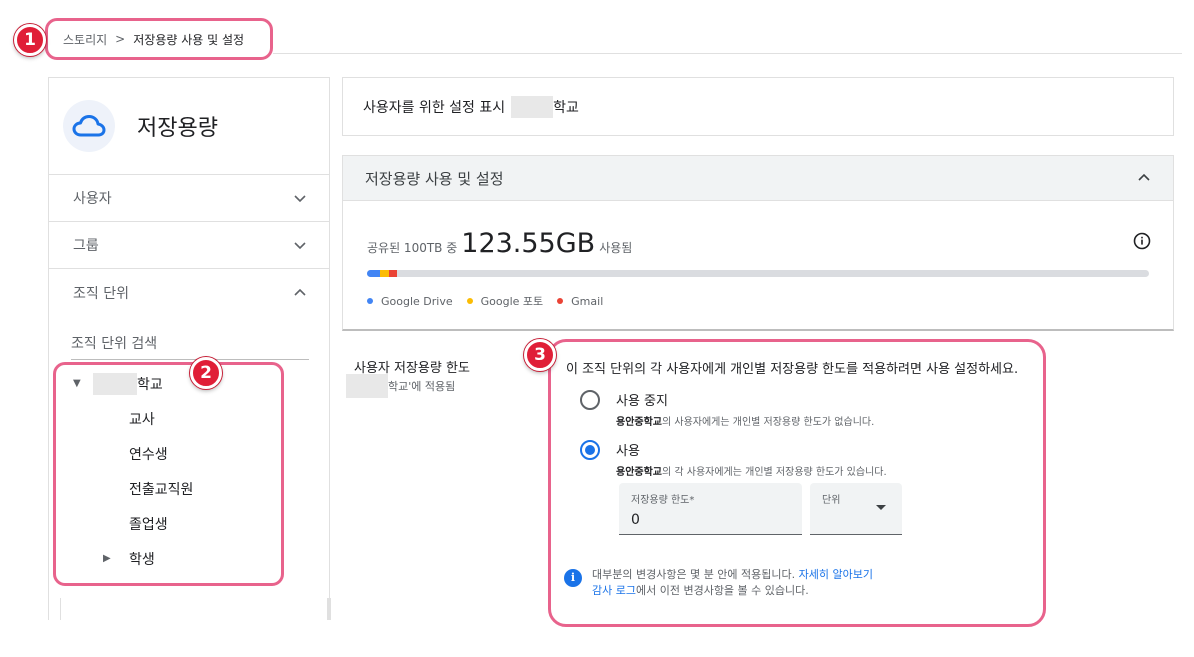  What do you see at coordinates (89, 126) in the screenshot?
I see `cloud-icon` at bounding box center [89, 126].